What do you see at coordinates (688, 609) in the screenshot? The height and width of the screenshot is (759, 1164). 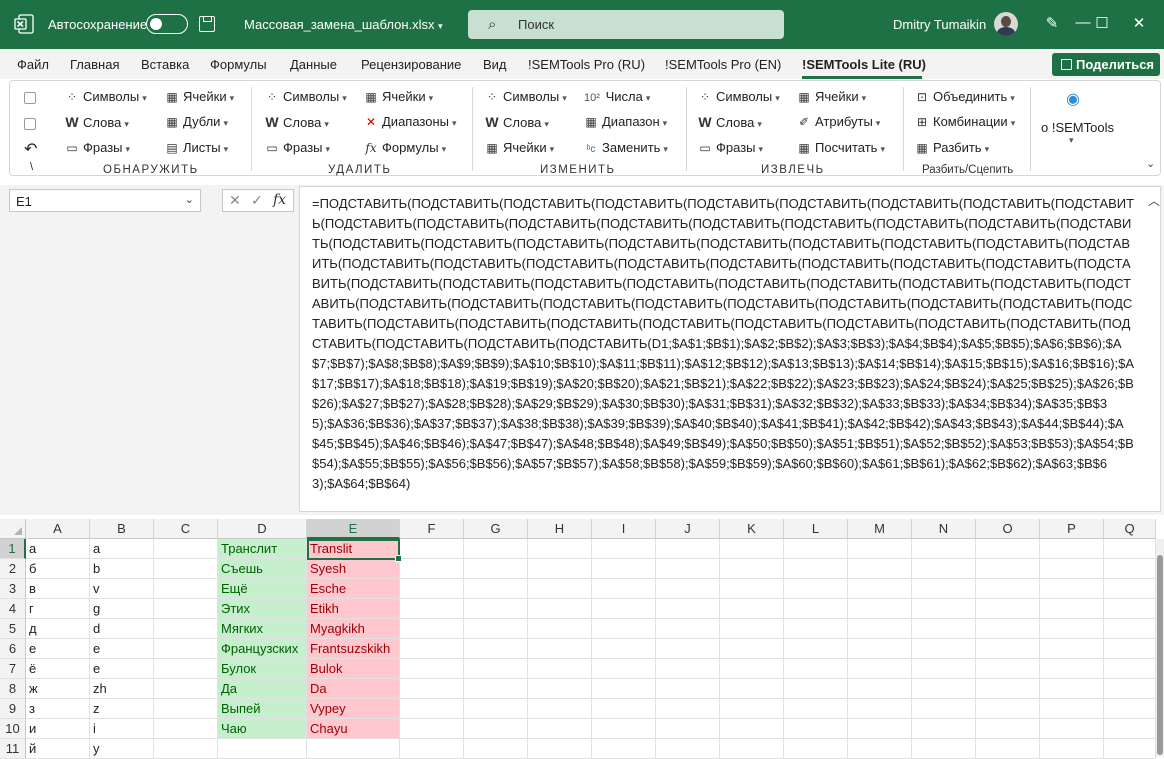 I see `cell-j4` at bounding box center [688, 609].